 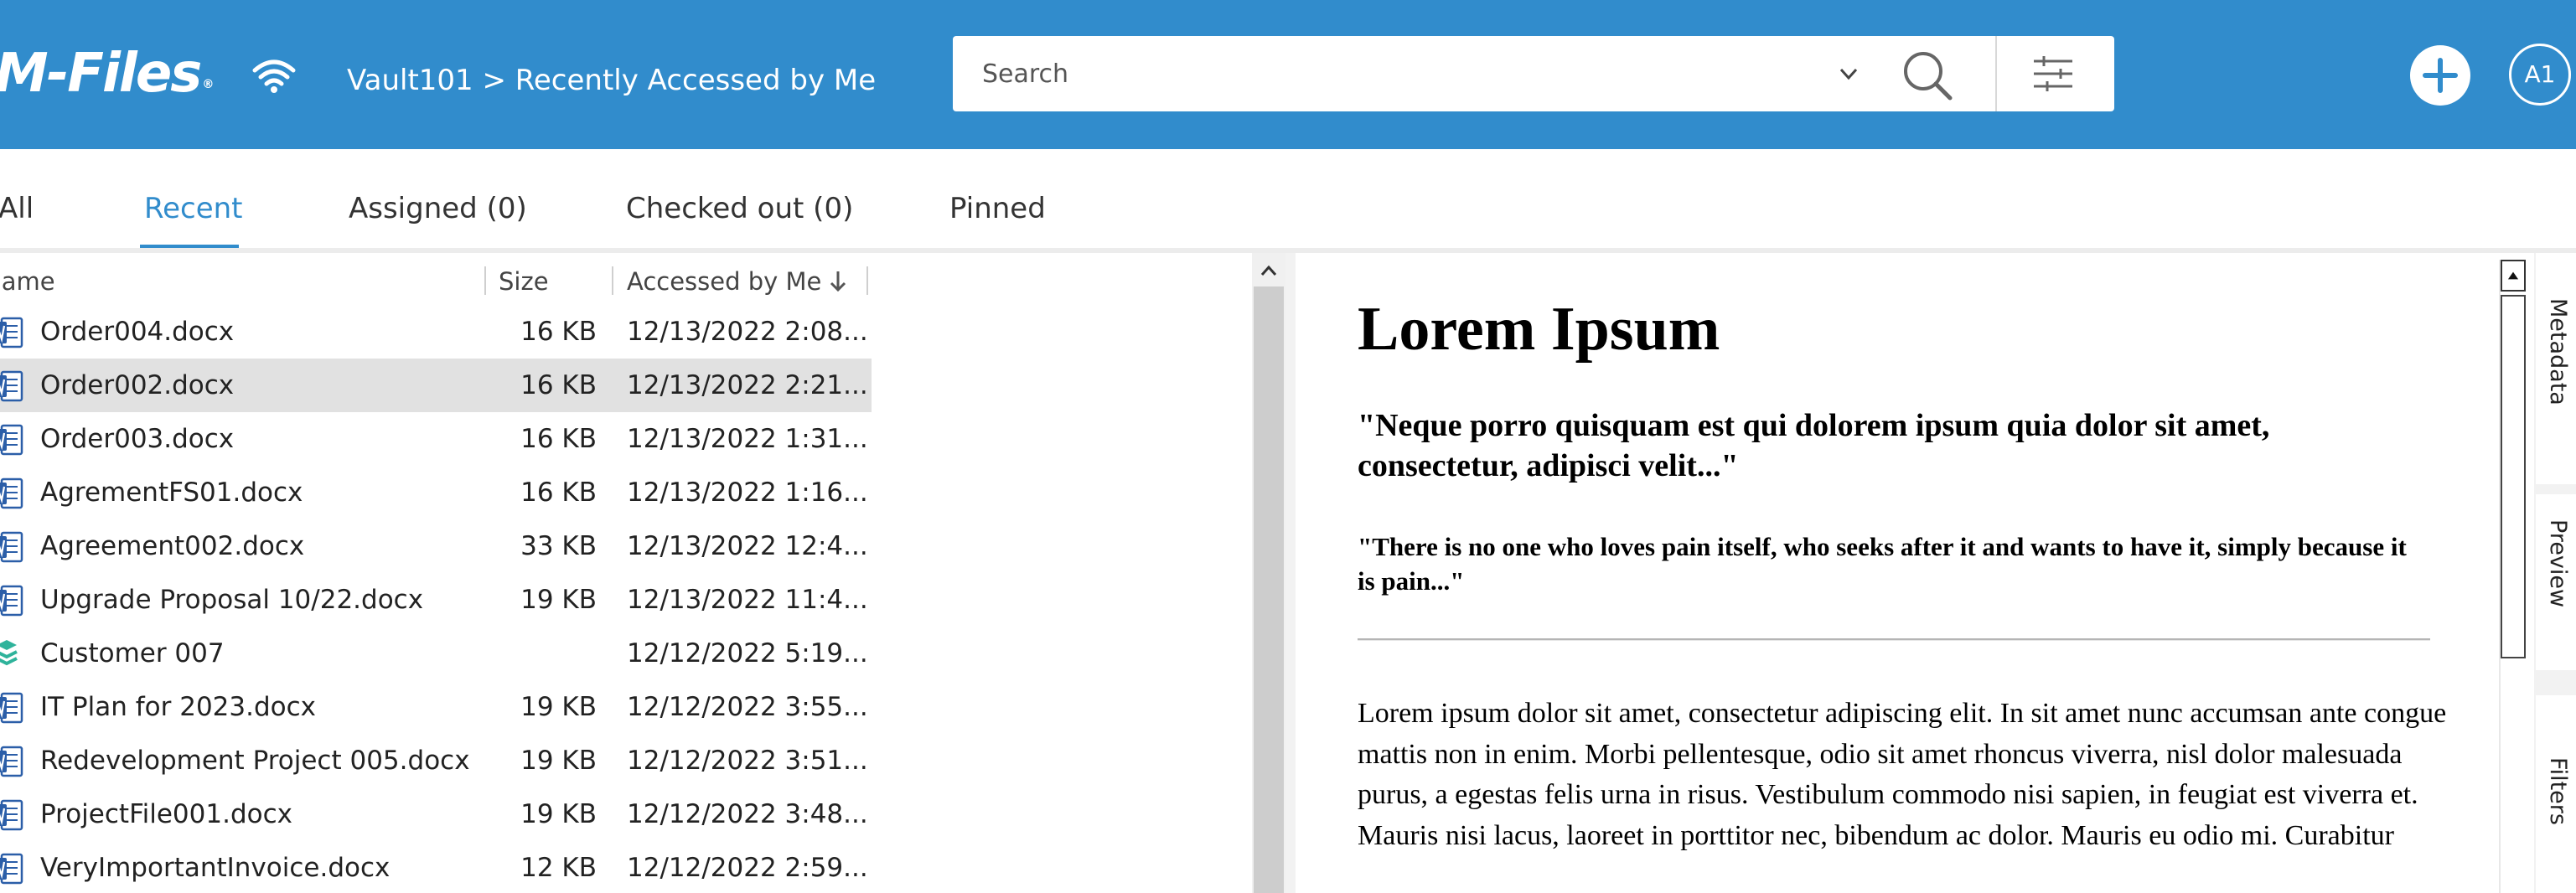 What do you see at coordinates (1290, 573) in the screenshot?
I see `pane-splitter` at bounding box center [1290, 573].